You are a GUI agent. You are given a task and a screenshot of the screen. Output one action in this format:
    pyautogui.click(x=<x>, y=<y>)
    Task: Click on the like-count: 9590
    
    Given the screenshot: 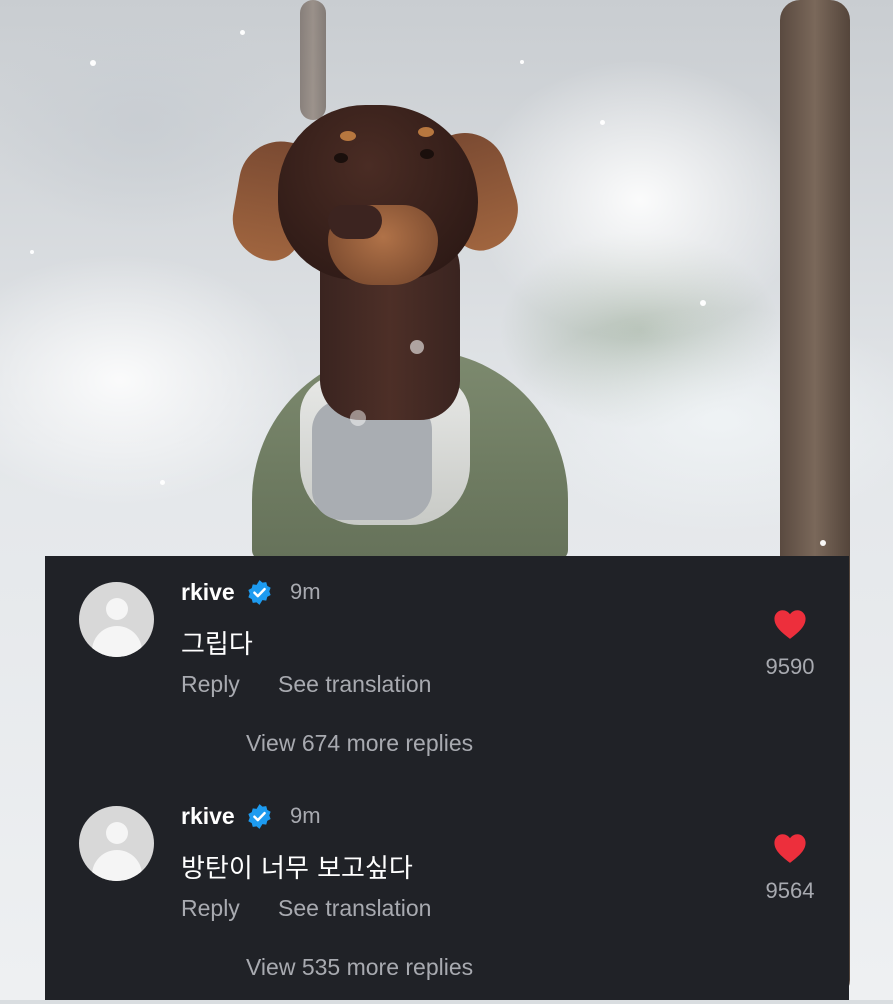 What is the action you would take?
    pyautogui.click(x=790, y=666)
    